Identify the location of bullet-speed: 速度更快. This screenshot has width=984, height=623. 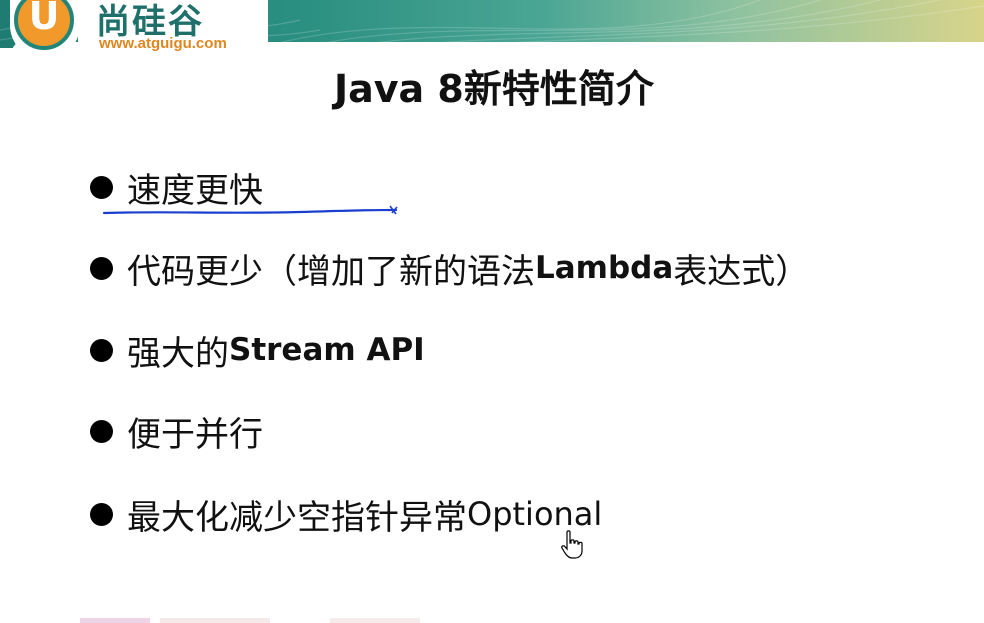
(176, 187).